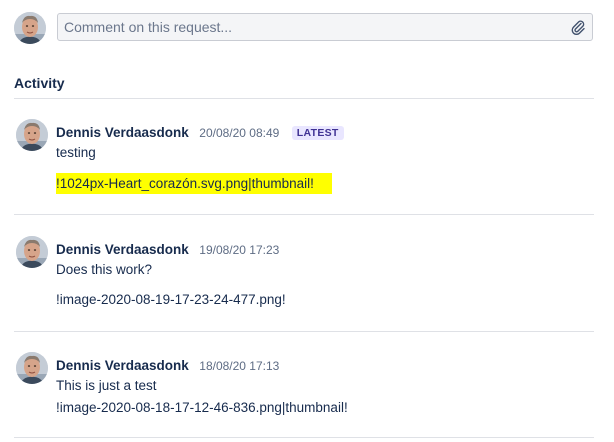  Describe the element at coordinates (30, 28) in the screenshot. I see `current-user-avatar` at that location.